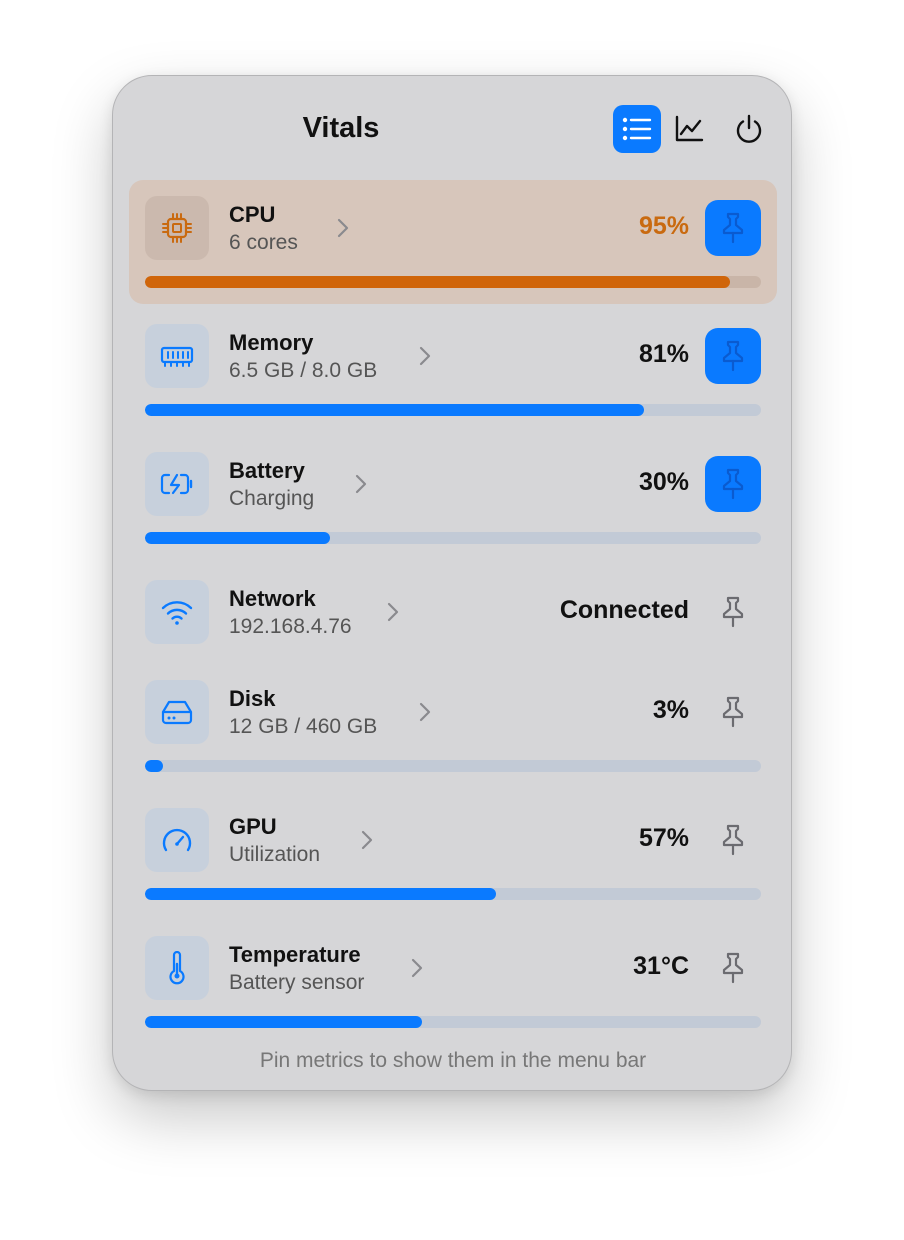 The width and height of the screenshot is (904, 1240). Describe the element at coordinates (453, 370) in the screenshot. I see `metric-row-memory: Memory 6.5 GB / 8.0 GB 81%` at that location.